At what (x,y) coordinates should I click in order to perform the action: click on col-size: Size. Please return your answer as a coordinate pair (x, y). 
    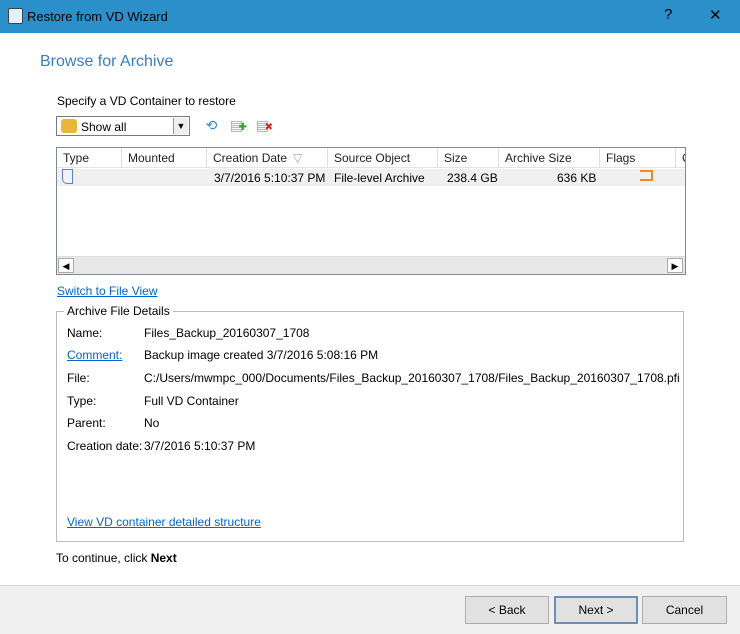
    Looking at the image, I should click on (468, 158).